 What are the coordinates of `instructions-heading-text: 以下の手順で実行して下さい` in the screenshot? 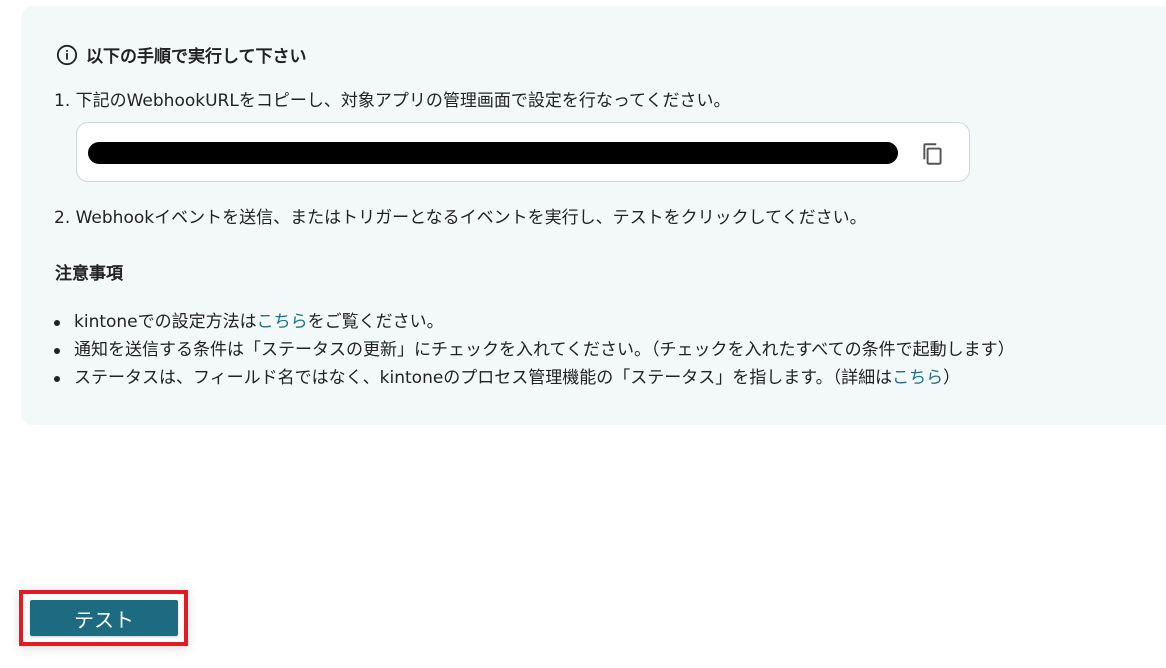 It's located at (196, 57).